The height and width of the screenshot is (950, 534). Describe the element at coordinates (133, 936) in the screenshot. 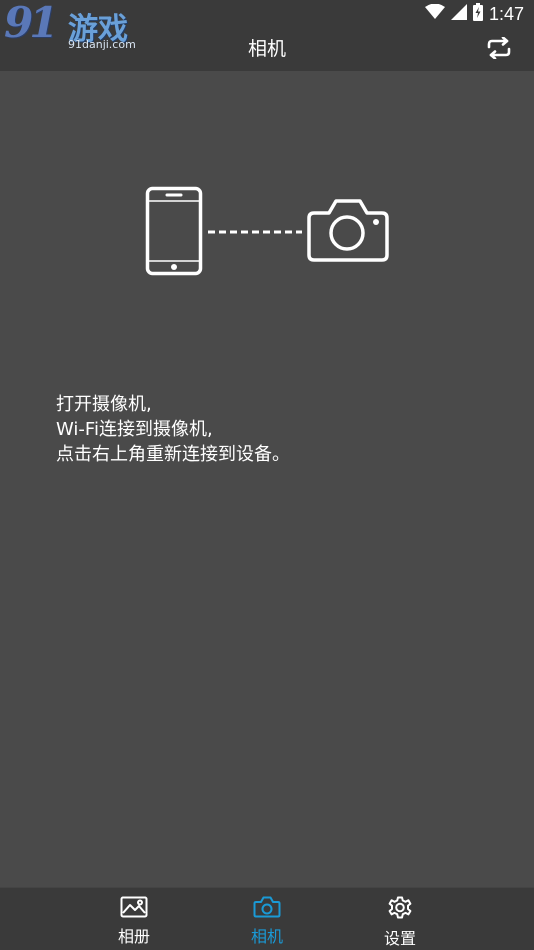

I see `nav-label-gallery: 相册` at that location.